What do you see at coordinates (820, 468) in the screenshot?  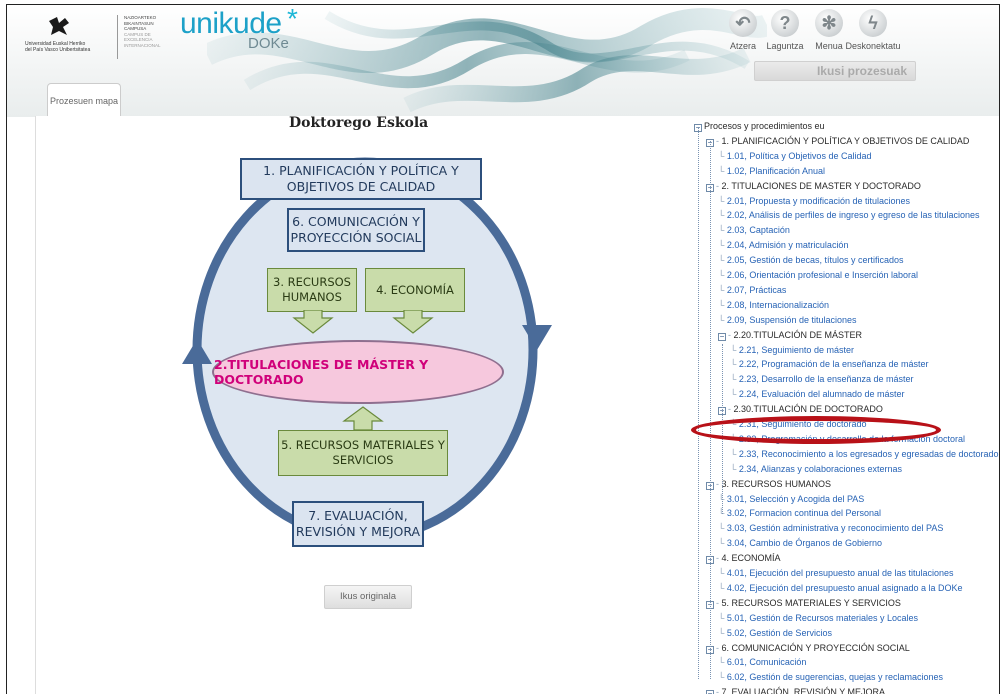 I see `tree-item-label: 2.34, Alianzas y colaboraciones externas` at bounding box center [820, 468].